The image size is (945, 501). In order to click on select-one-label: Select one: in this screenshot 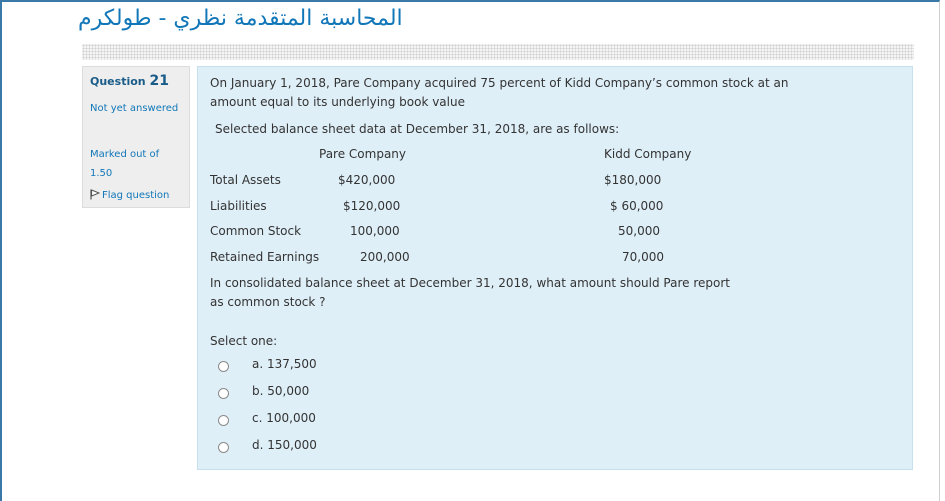, I will do `click(244, 341)`.